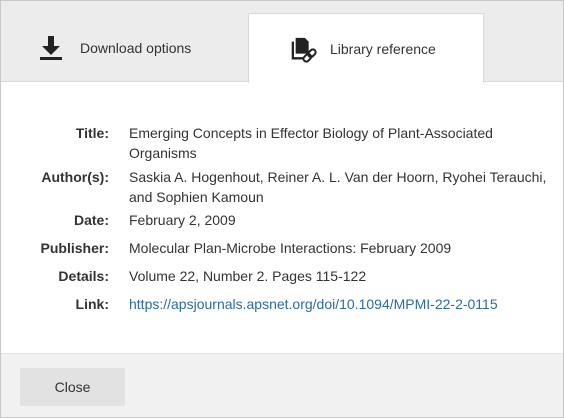 This screenshot has height=418, width=564. What do you see at coordinates (383, 48) in the screenshot?
I see `tab-library-label: Library reference` at bounding box center [383, 48].